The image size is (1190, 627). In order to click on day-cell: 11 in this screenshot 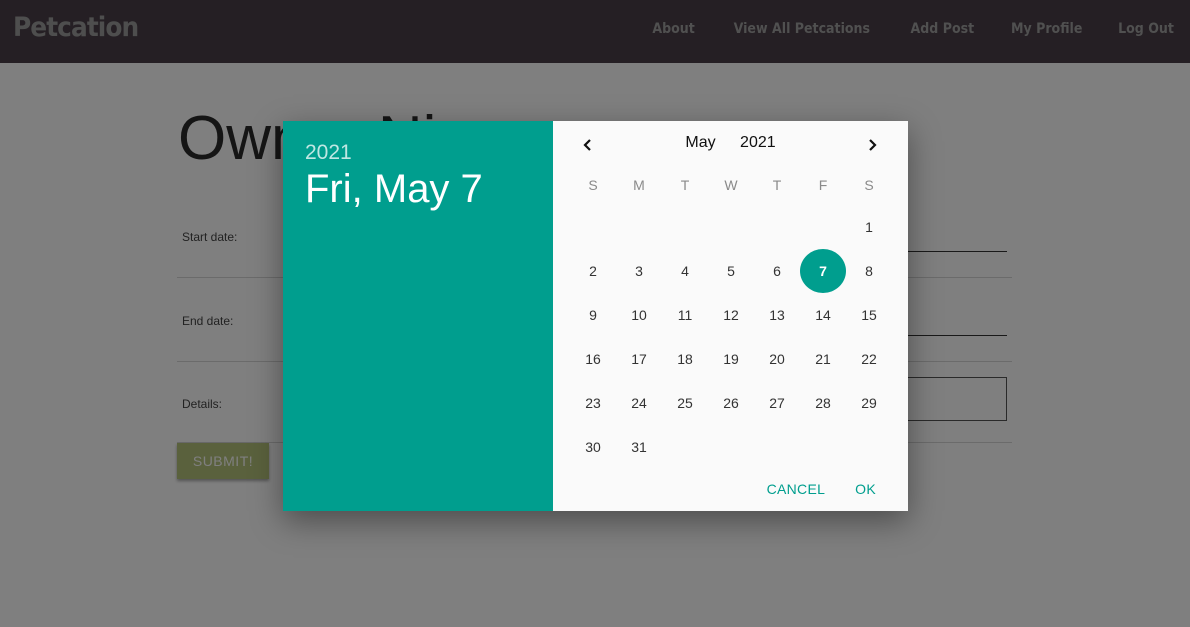, I will do `click(685, 315)`.